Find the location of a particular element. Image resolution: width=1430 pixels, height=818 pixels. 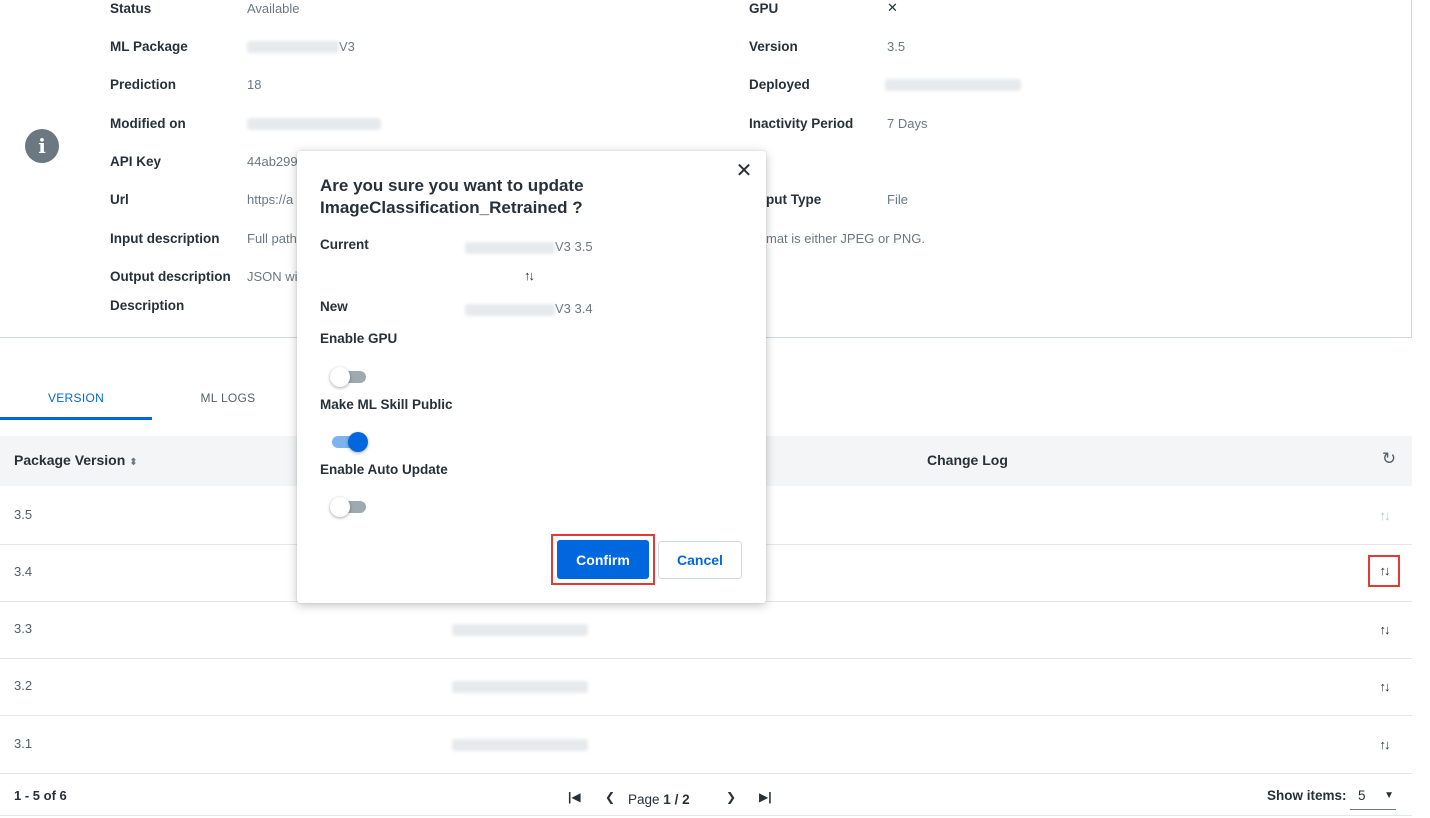

field-label: Deployed is located at coordinates (779, 84).